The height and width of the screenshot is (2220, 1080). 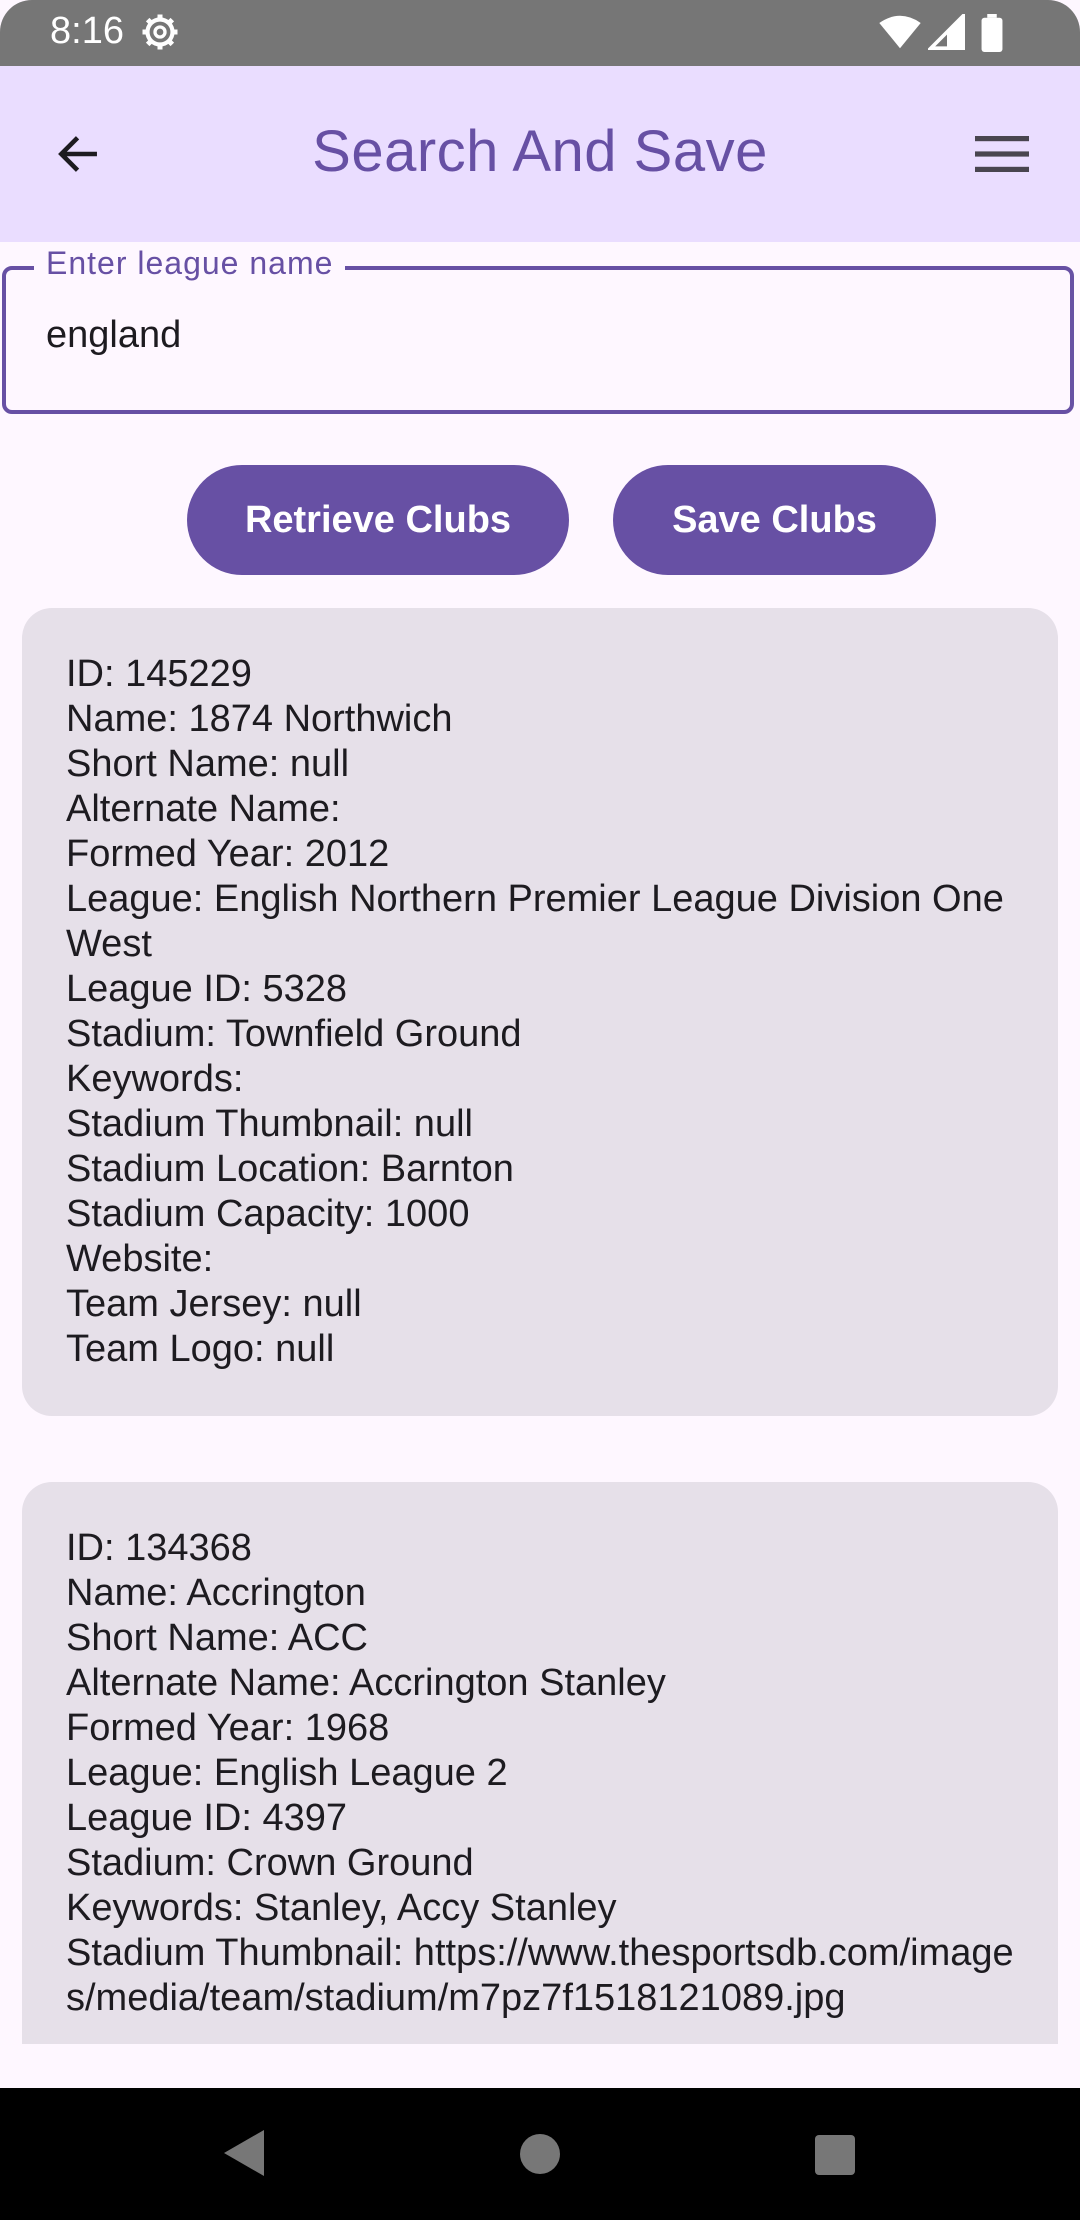 What do you see at coordinates (159, 1548) in the screenshot?
I see `club-id: ID: 134368` at bounding box center [159, 1548].